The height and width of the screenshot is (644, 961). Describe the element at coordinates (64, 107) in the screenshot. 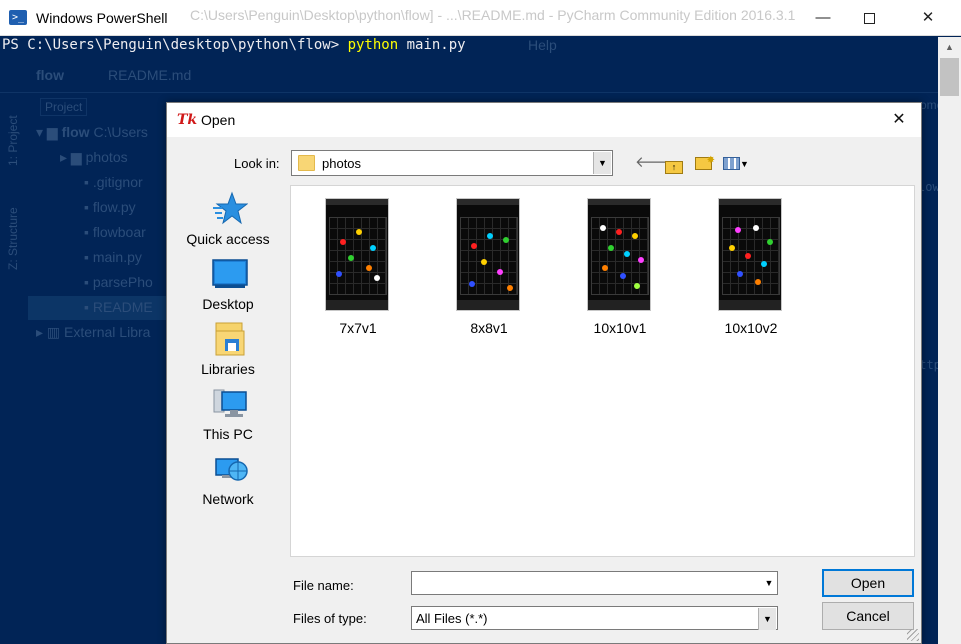

I see `pycharm-project-tab: Project` at that location.